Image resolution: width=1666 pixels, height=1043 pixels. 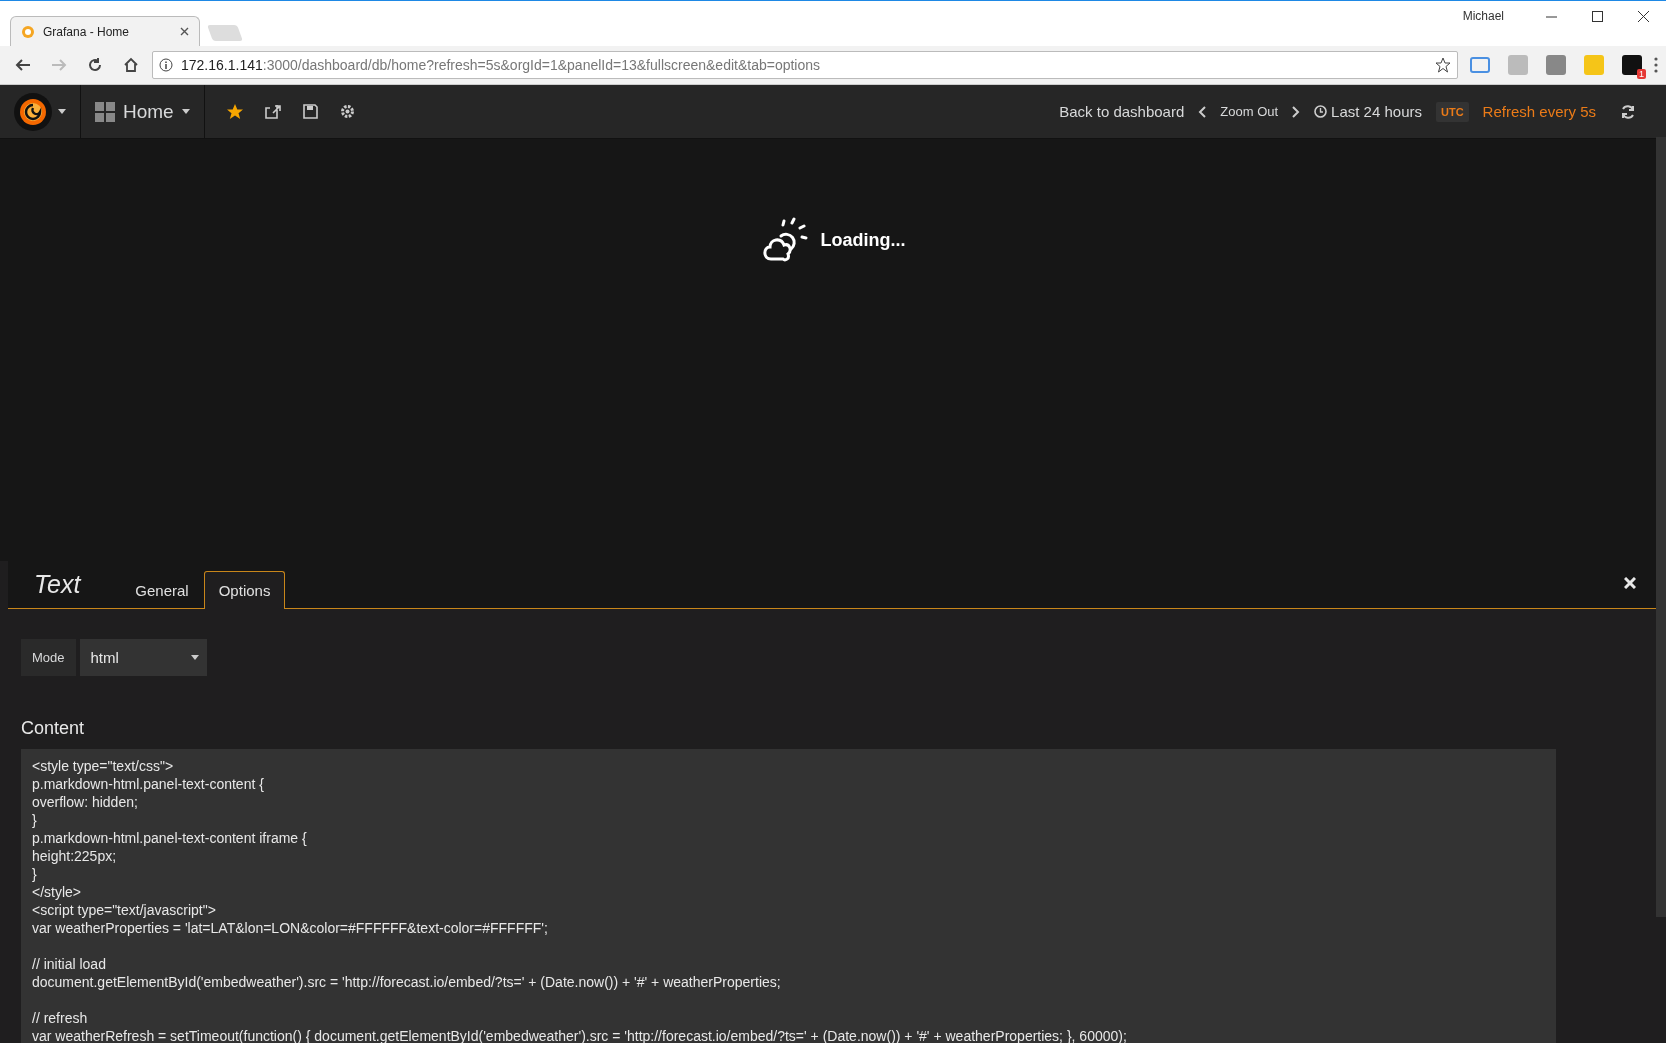 What do you see at coordinates (1249, 111) in the screenshot?
I see `zoom-out-button: Zoom Out` at bounding box center [1249, 111].